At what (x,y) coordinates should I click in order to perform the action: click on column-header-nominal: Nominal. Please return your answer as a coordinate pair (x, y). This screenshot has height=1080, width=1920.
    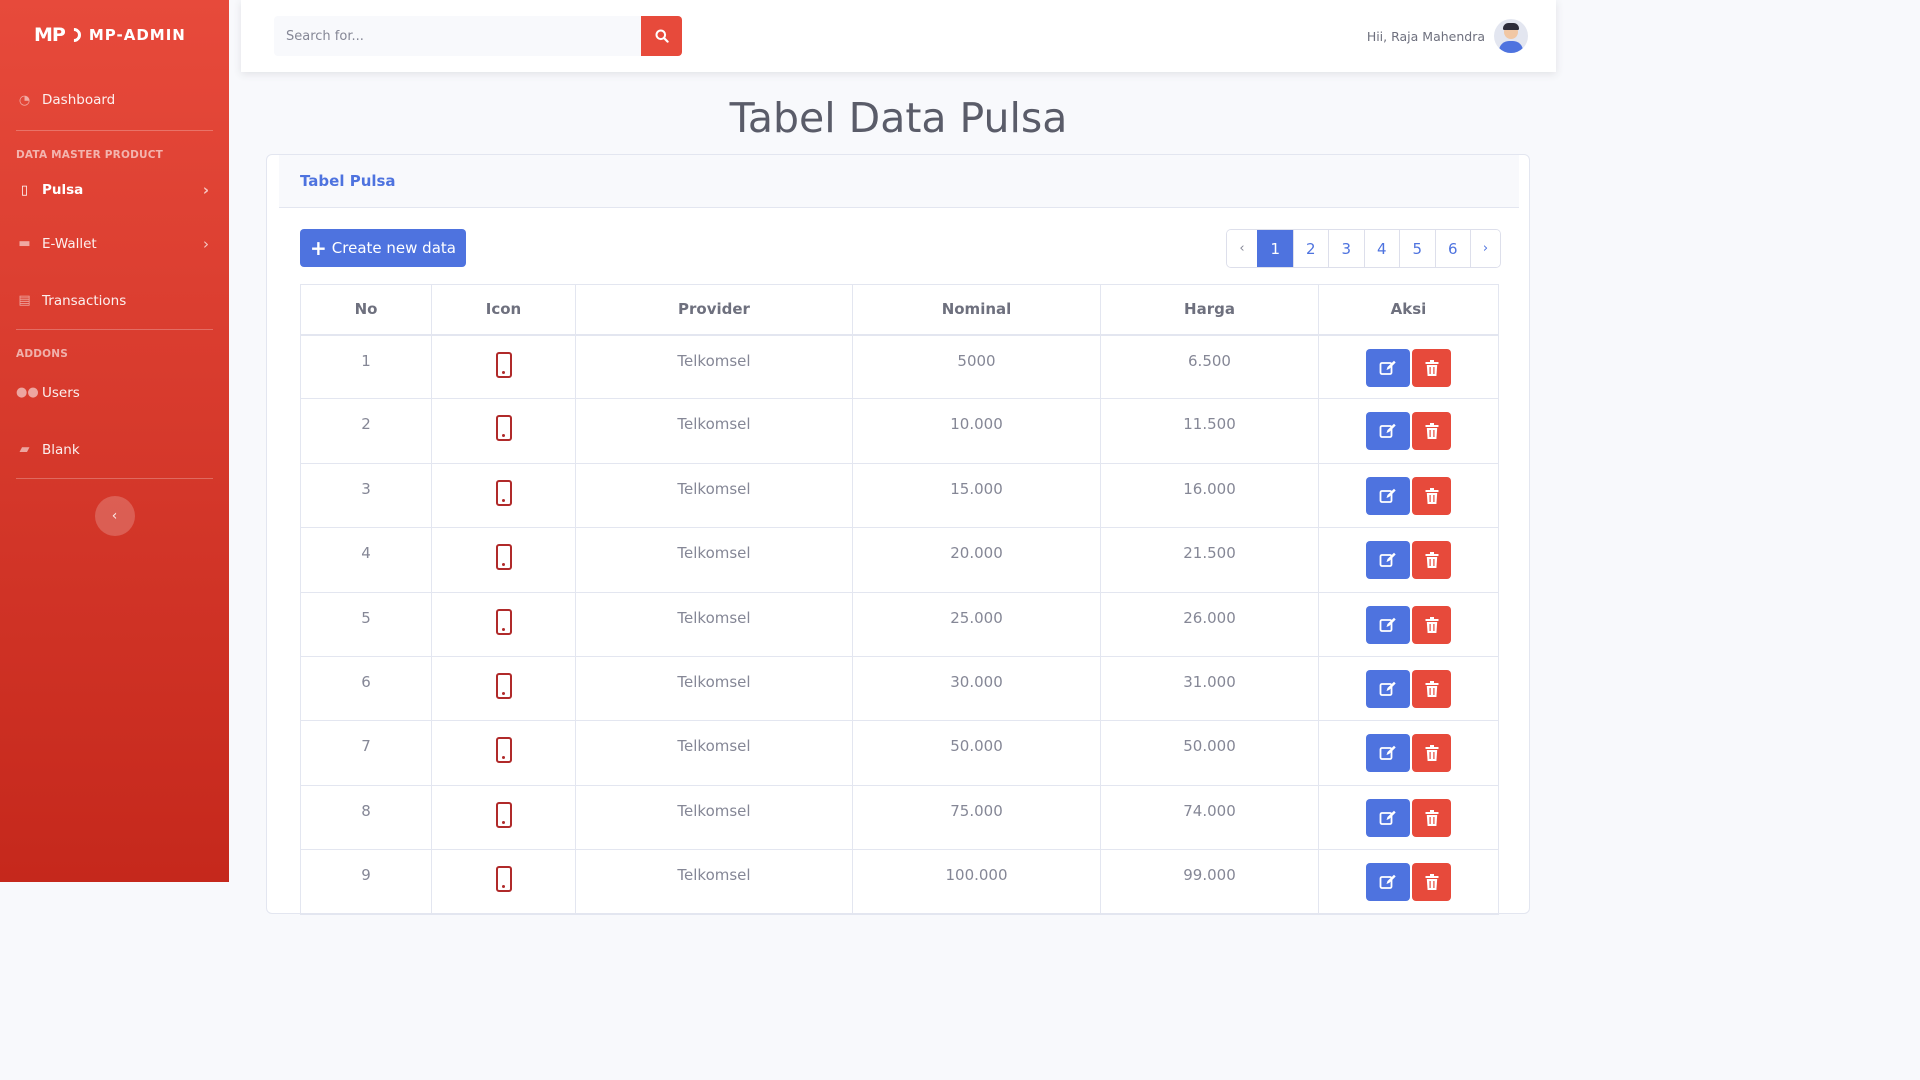
    Looking at the image, I should click on (976, 310).